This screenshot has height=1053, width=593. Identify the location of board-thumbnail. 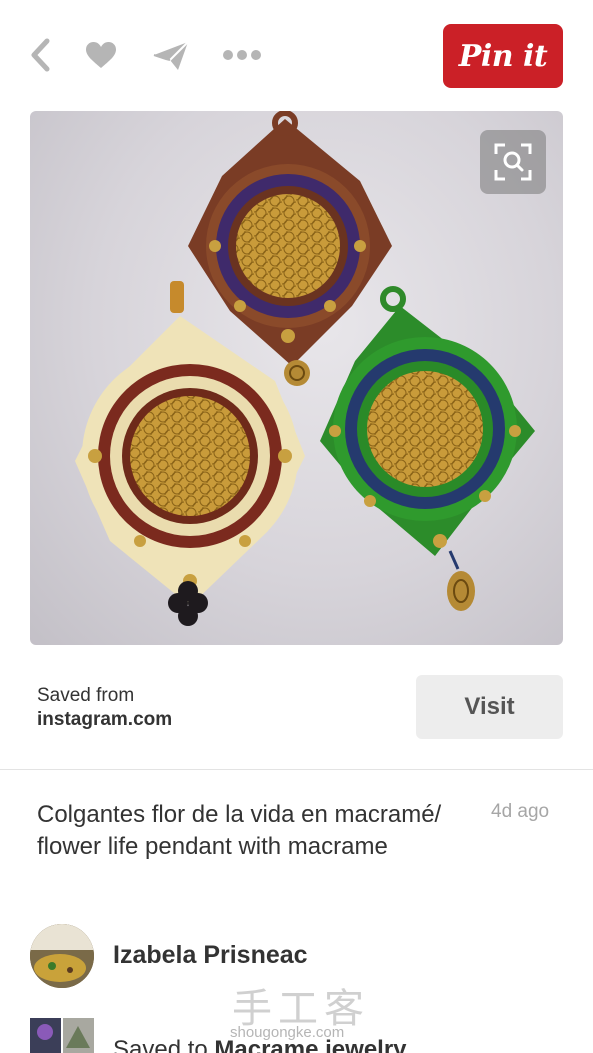
(62, 1035).